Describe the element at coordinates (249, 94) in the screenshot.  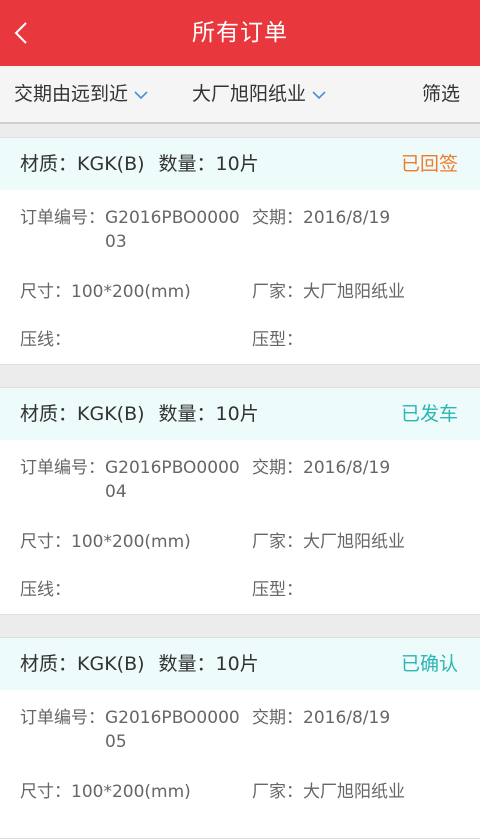
I see `factory-dropdown-label: 大厂旭阳纸业` at that location.